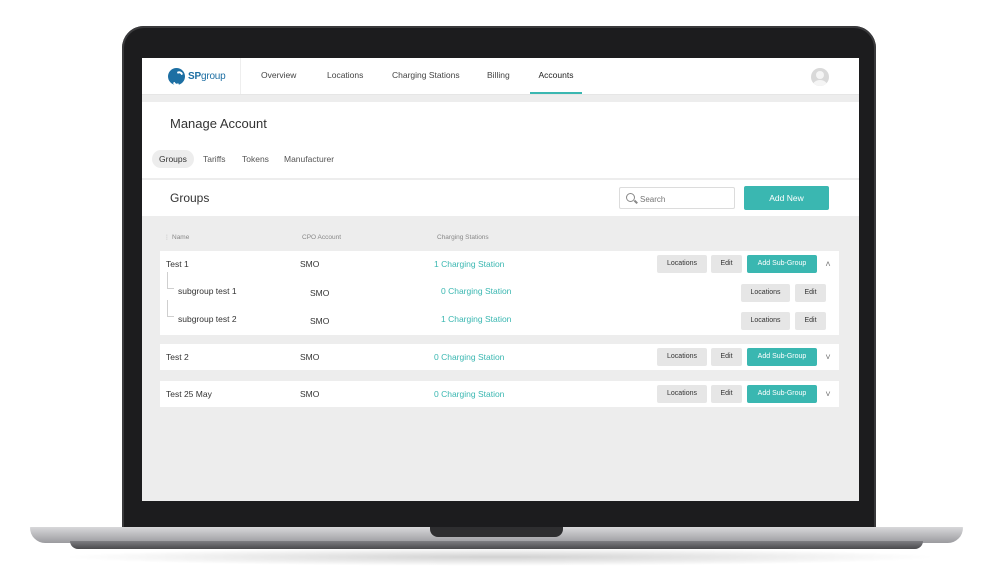  I want to click on column-header-name: Name, so click(181, 237).